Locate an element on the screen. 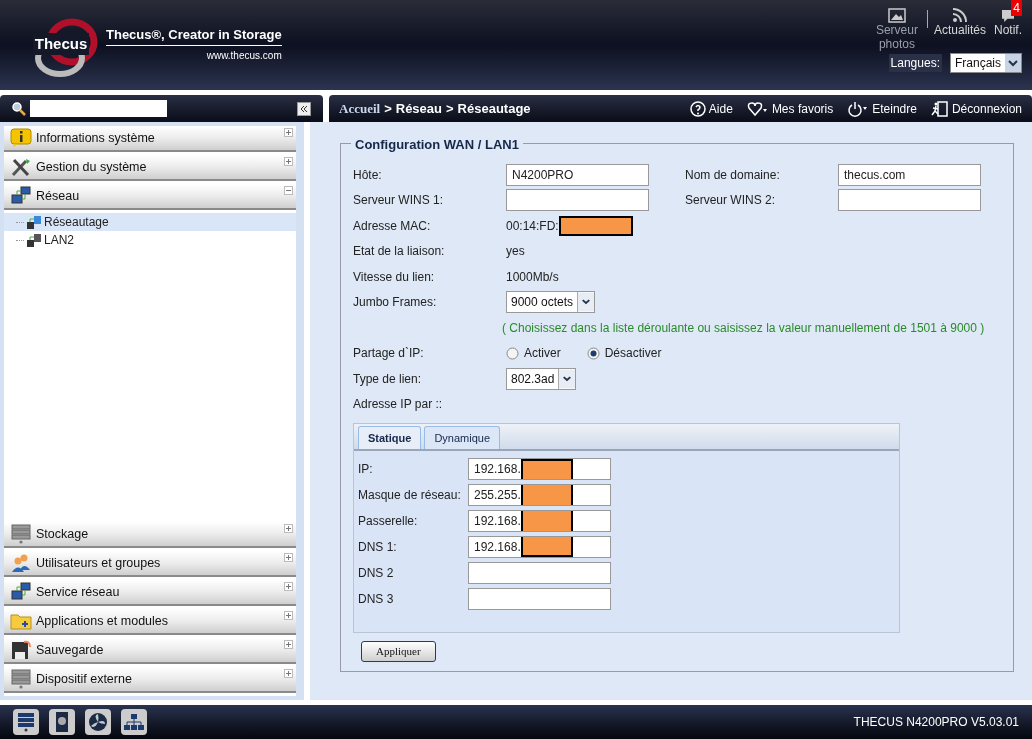  dropdown: 9000 octets is located at coordinates (551, 302).